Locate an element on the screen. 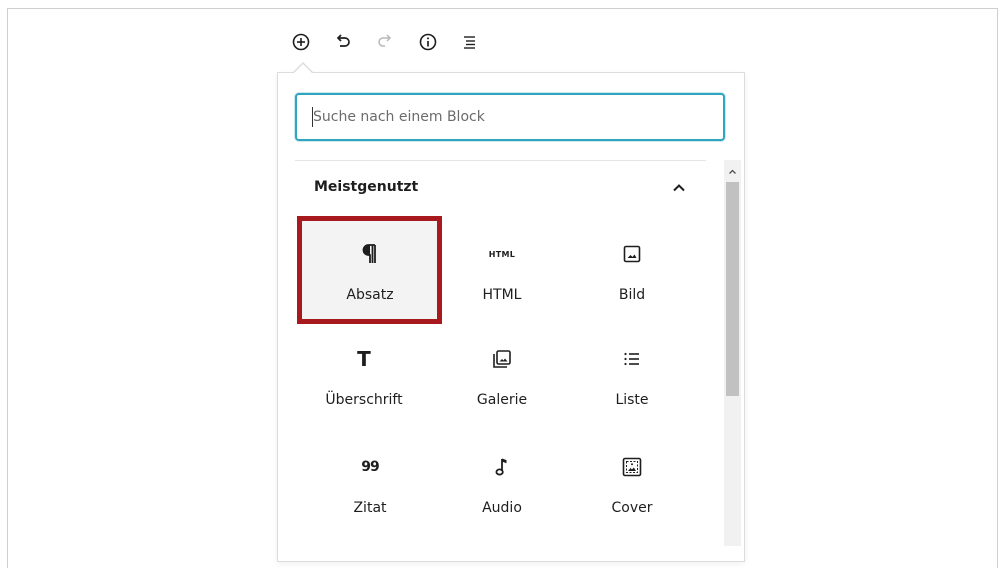 This screenshot has height=568, width=1003. block-search-input is located at coordinates (510, 117).